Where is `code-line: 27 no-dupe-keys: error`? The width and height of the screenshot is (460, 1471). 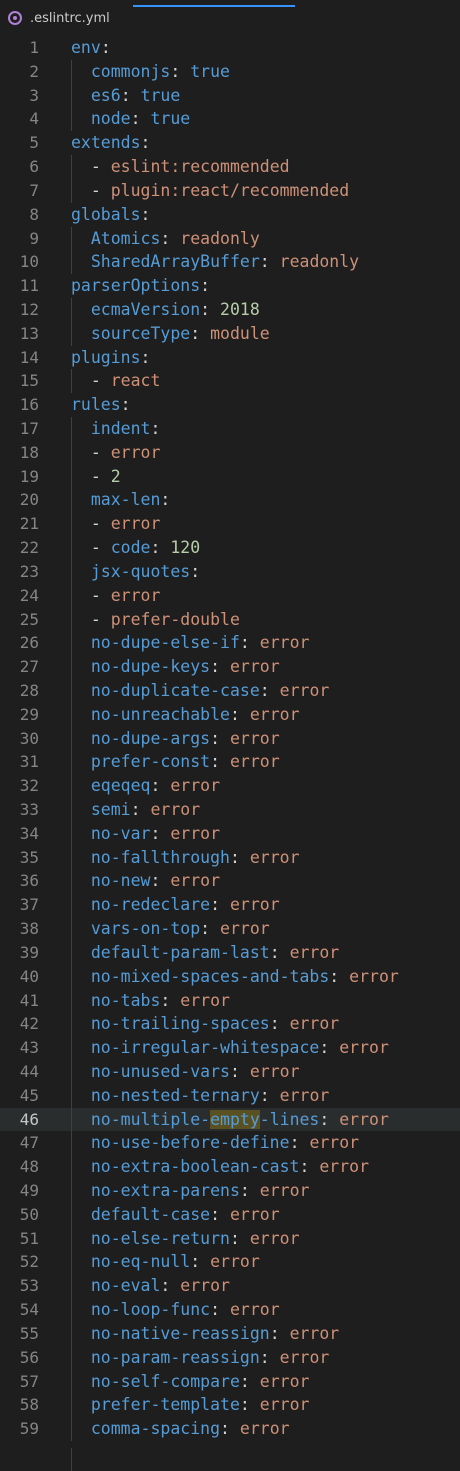 code-line: 27 no-dupe-keys: error is located at coordinates (230, 667).